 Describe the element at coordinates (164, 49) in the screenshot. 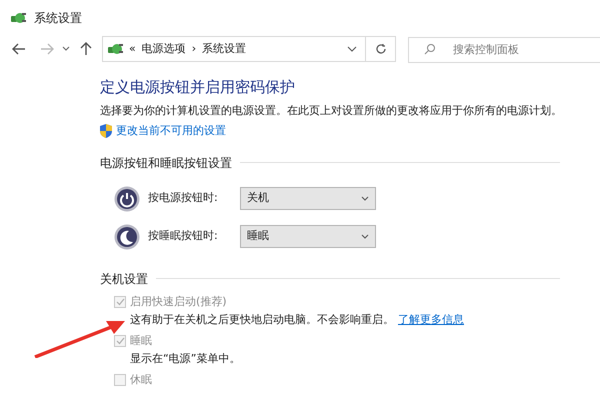

I see `breadcrumb: 电源选项` at that location.